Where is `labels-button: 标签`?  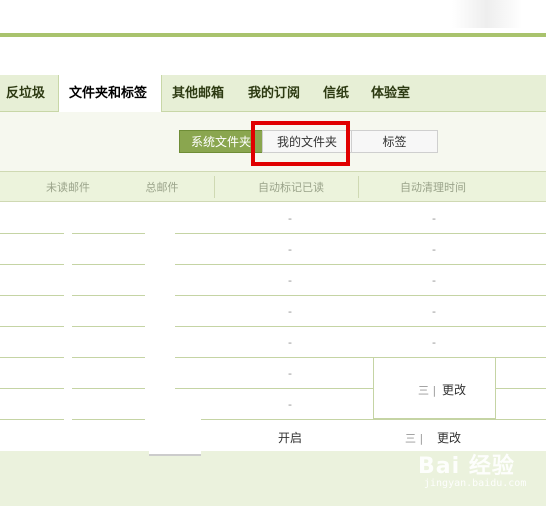
labels-button: 标签 is located at coordinates (394, 141).